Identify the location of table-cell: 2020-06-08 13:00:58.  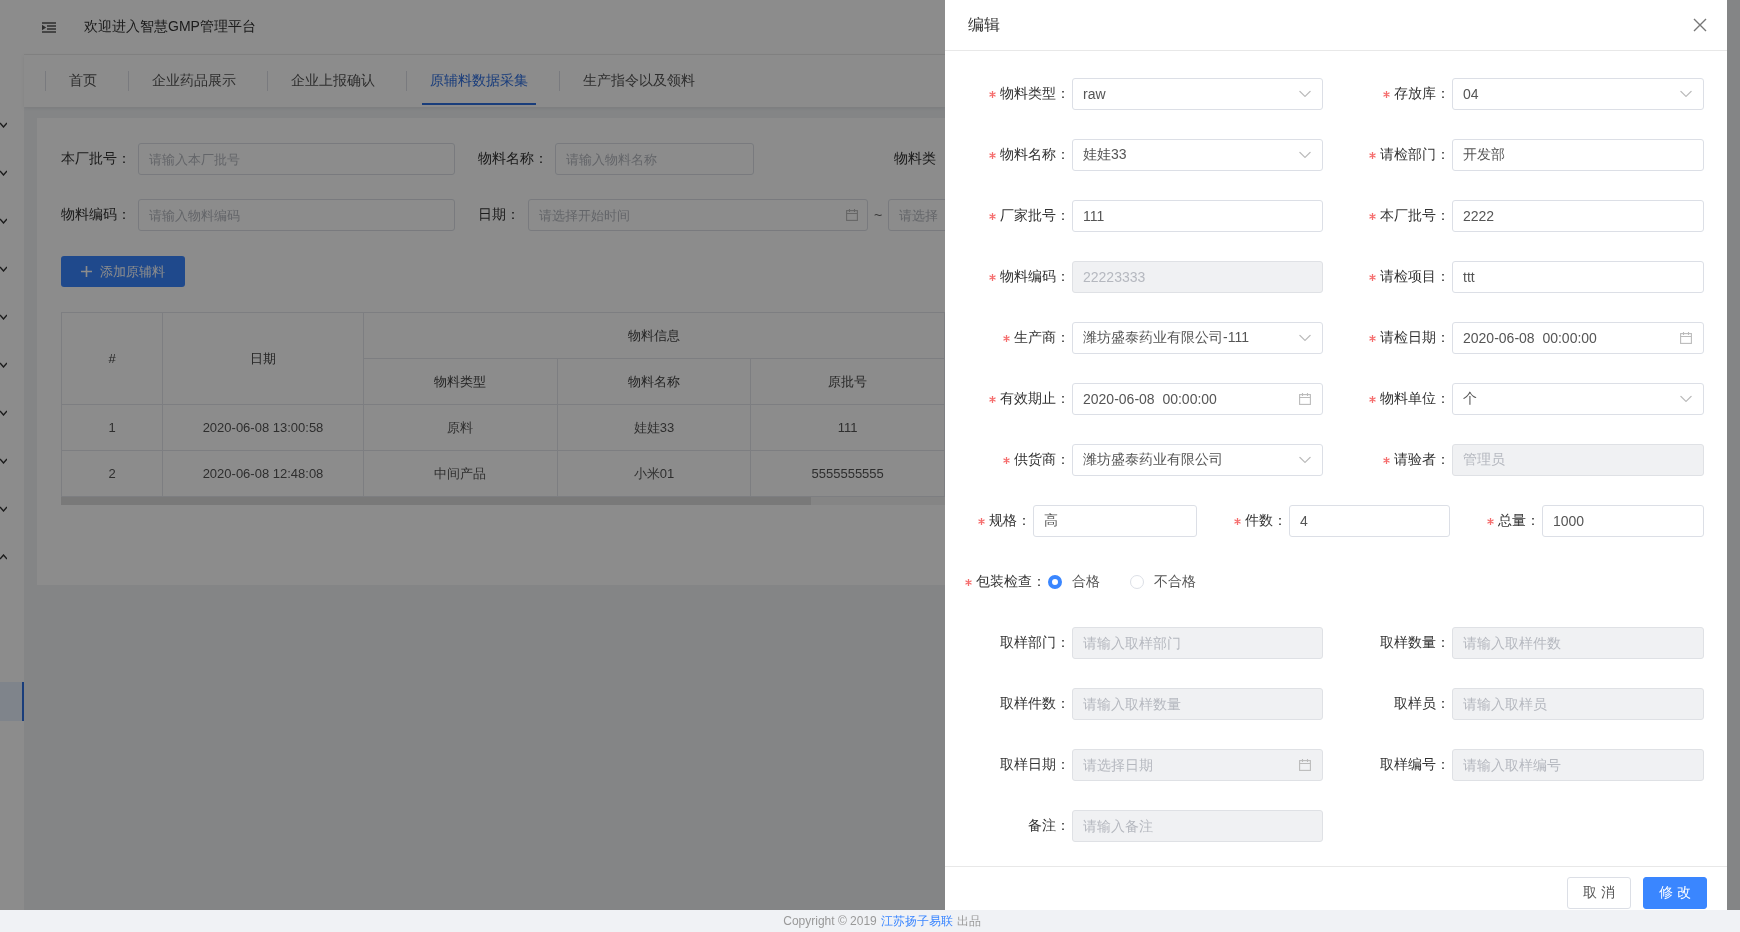
(263, 427).